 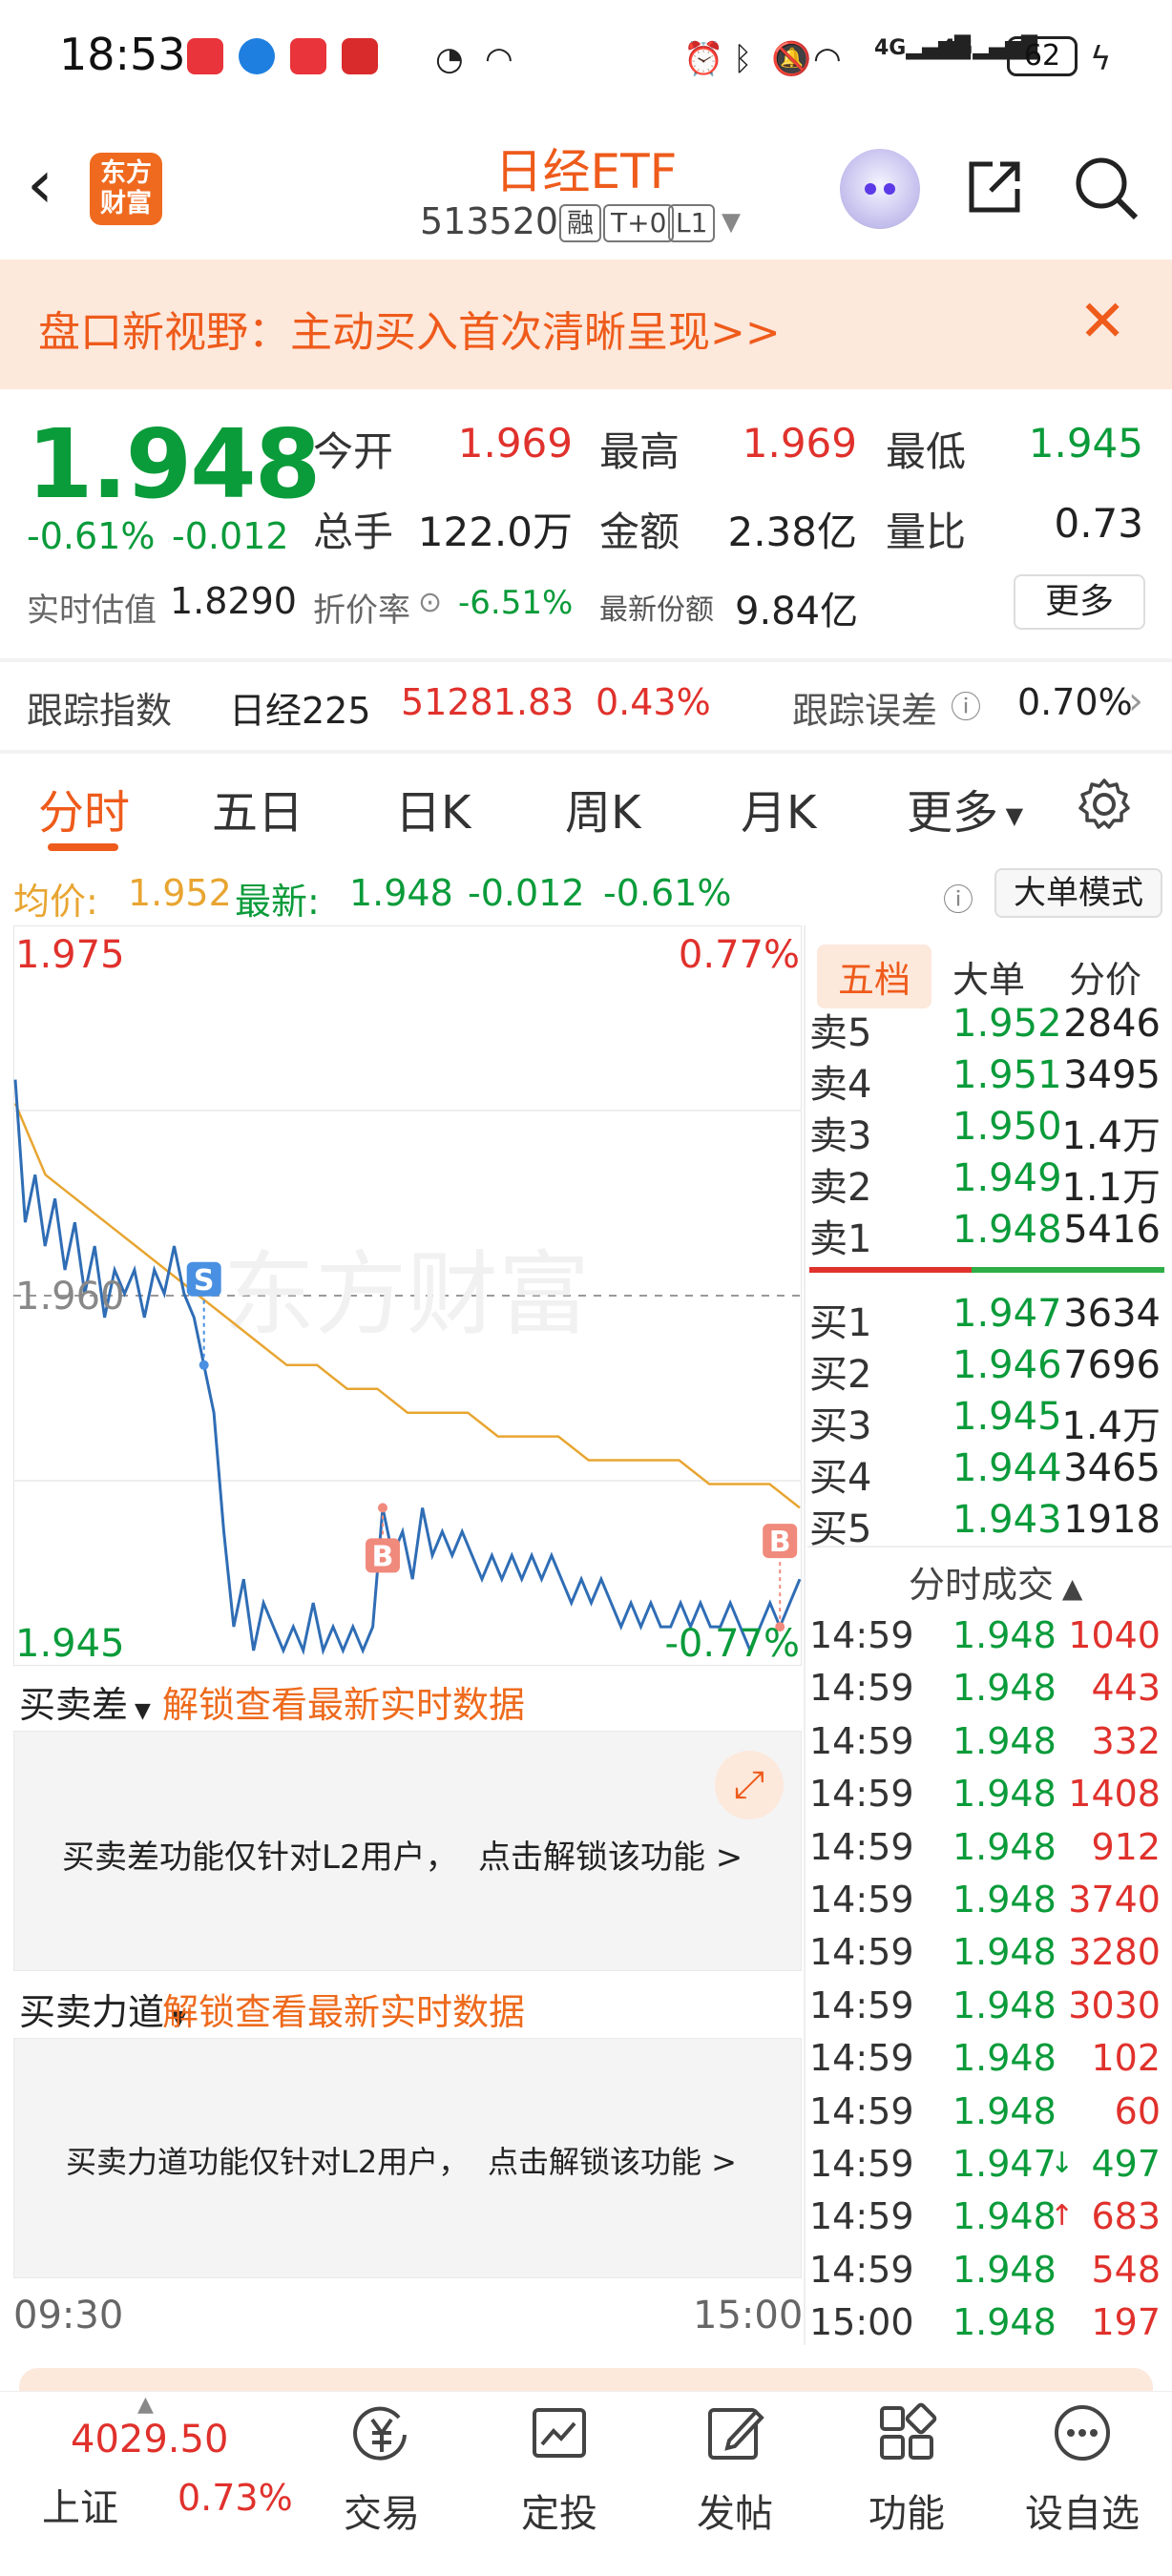 I want to click on tick-row: 14:59 1.948 60, so click(x=986, y=2116).